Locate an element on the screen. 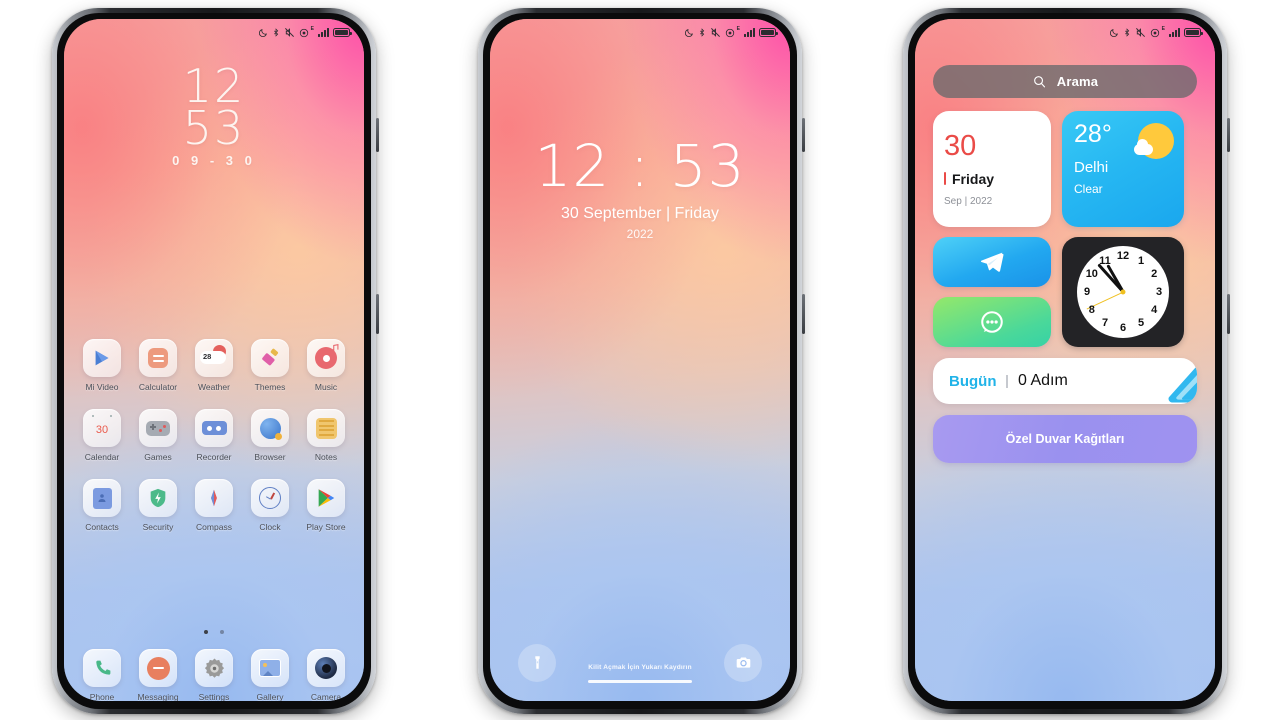 The width and height of the screenshot is (1280, 720). custom-wallpapers-widget: Özel Duvar Kağıtları is located at coordinates (1065, 439).